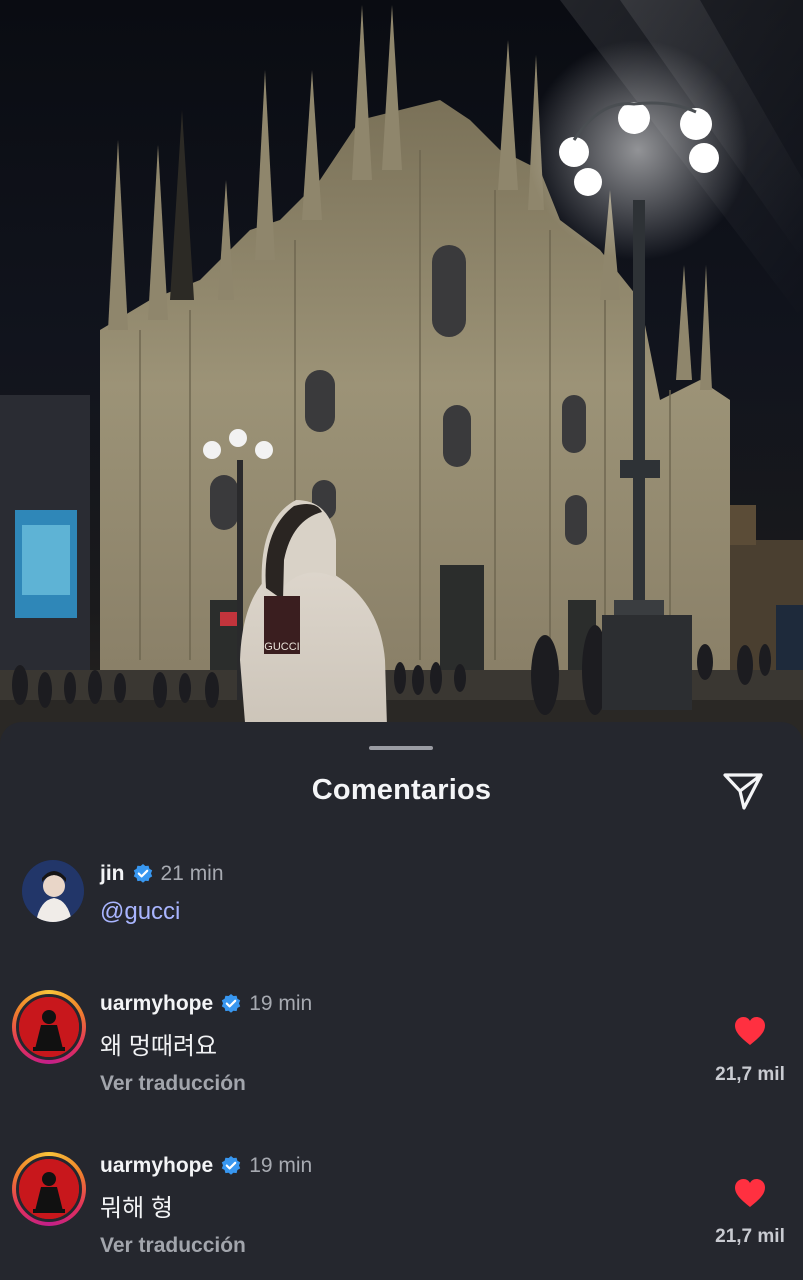 The height and width of the screenshot is (1280, 803). I want to click on avatar, so click(53, 891).